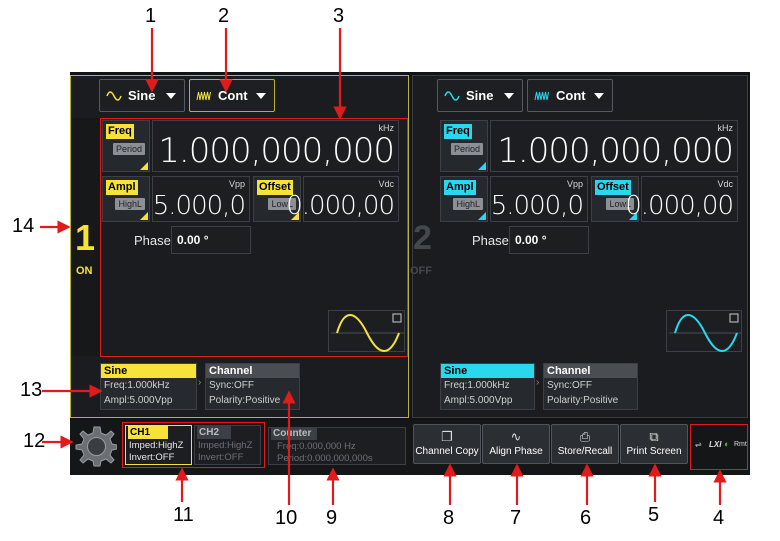 The width and height of the screenshot is (780, 541). Describe the element at coordinates (224, 16) in the screenshot. I see `callout-2: 2` at that location.